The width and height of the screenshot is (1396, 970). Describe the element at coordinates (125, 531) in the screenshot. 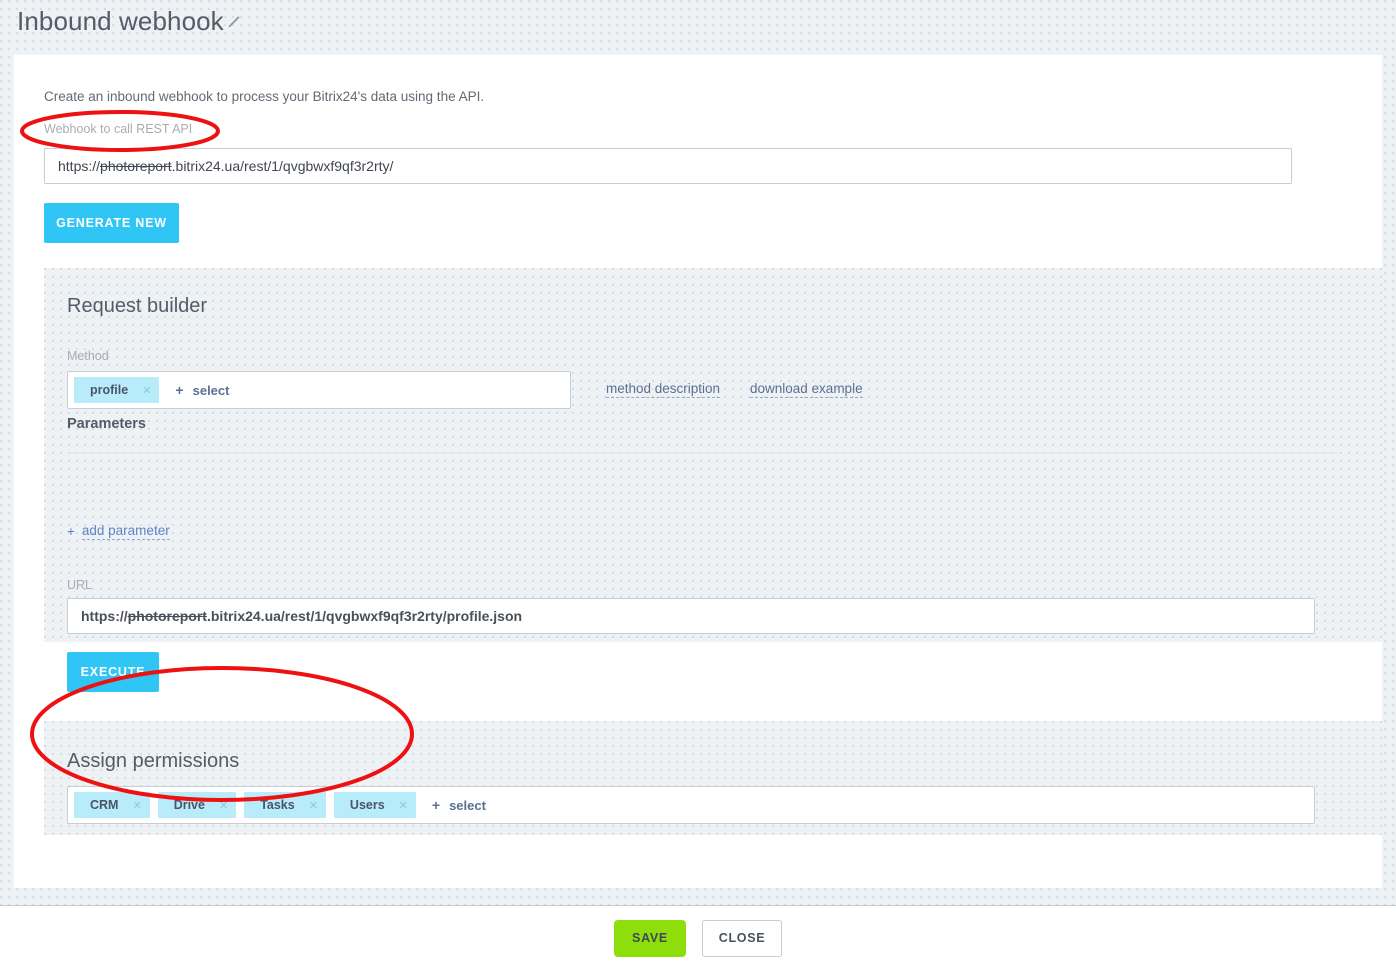

I see `add-parameter-label: add parameter` at that location.